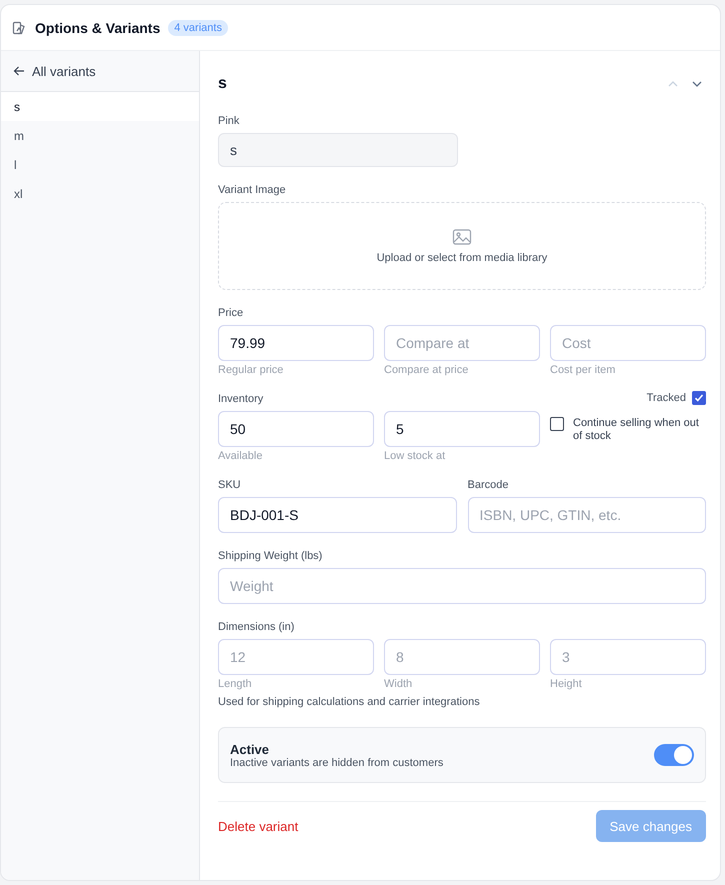 The height and width of the screenshot is (885, 725). What do you see at coordinates (19, 27) in the screenshot?
I see `layers-icon` at bounding box center [19, 27].